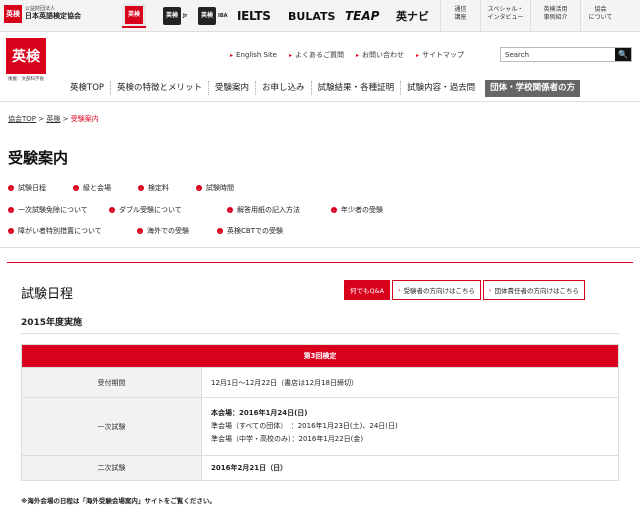 This screenshot has width=640, height=510. What do you see at coordinates (253, 55) in the screenshot?
I see `utility-english-site: ▸ English Site` at bounding box center [253, 55].